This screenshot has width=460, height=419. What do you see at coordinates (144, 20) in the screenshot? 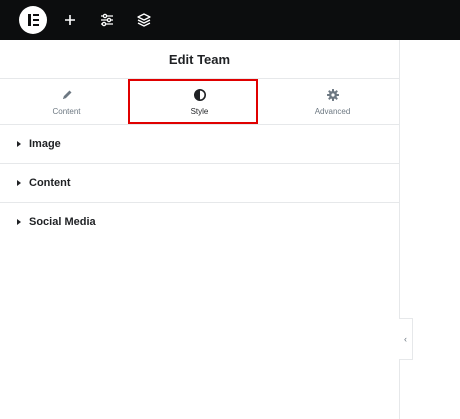
I see `structure-layers-icon` at bounding box center [144, 20].